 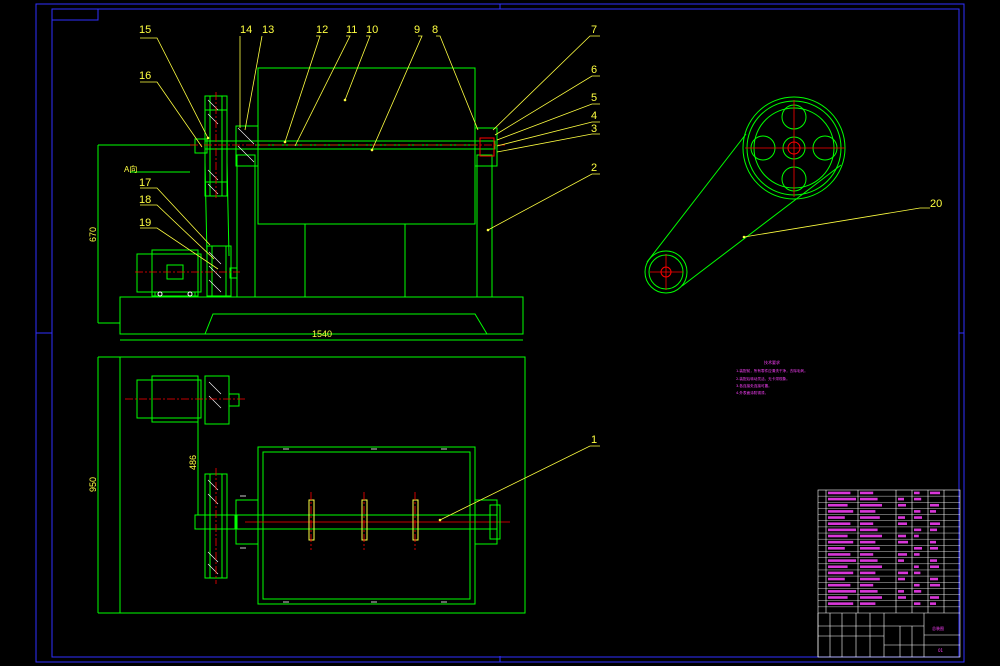 What do you see at coordinates (745, 195) in the screenshot?
I see `side-view` at bounding box center [745, 195].